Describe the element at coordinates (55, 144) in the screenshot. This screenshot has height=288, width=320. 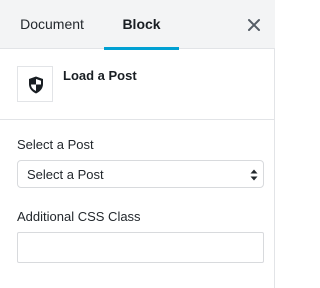
I see `select-post-label: Select a Post` at that location.